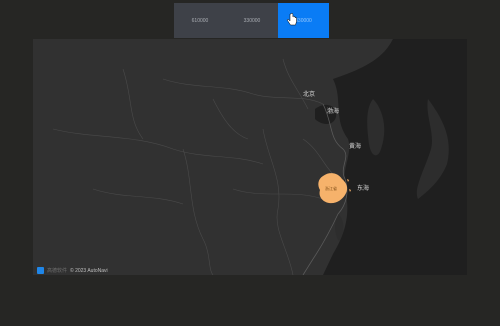  What do you see at coordinates (89, 270) in the screenshot?
I see `attribution-copyright: © 2023 AutoNavi` at bounding box center [89, 270].